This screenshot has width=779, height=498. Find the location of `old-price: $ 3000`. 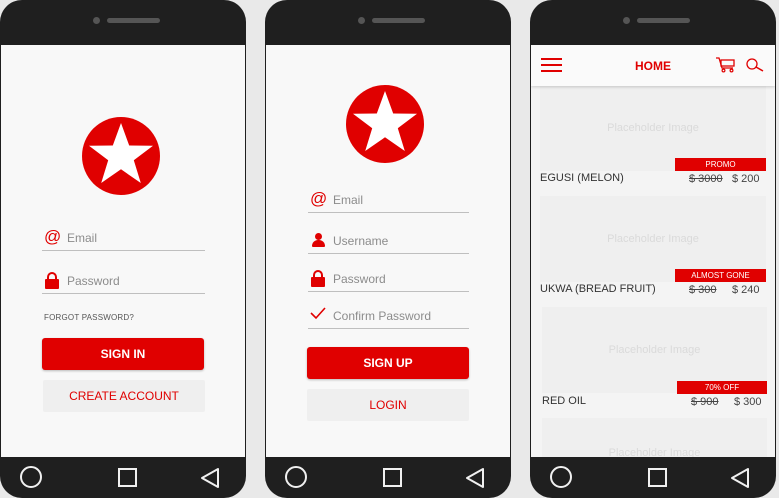

old-price: $ 3000 is located at coordinates (706, 179).